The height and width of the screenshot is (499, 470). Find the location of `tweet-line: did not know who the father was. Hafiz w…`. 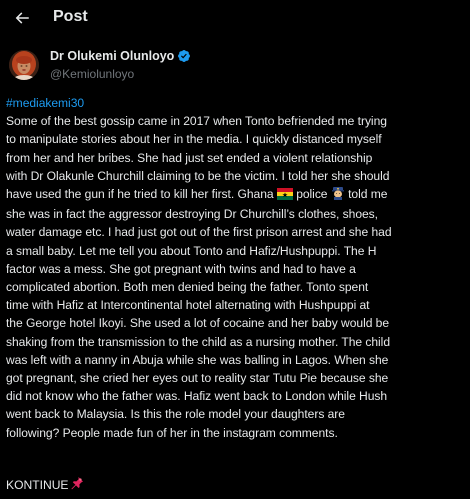

tweet-line: did not know who the father was. Hafiz w… is located at coordinates (197, 396).